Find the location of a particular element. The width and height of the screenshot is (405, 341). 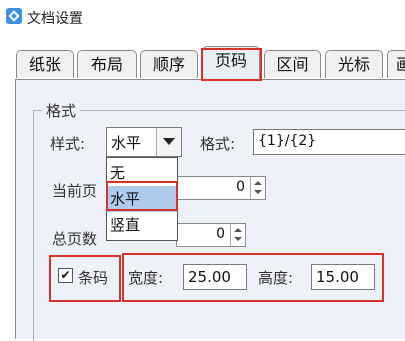

option-vertical: 竖直 is located at coordinates (142, 225).